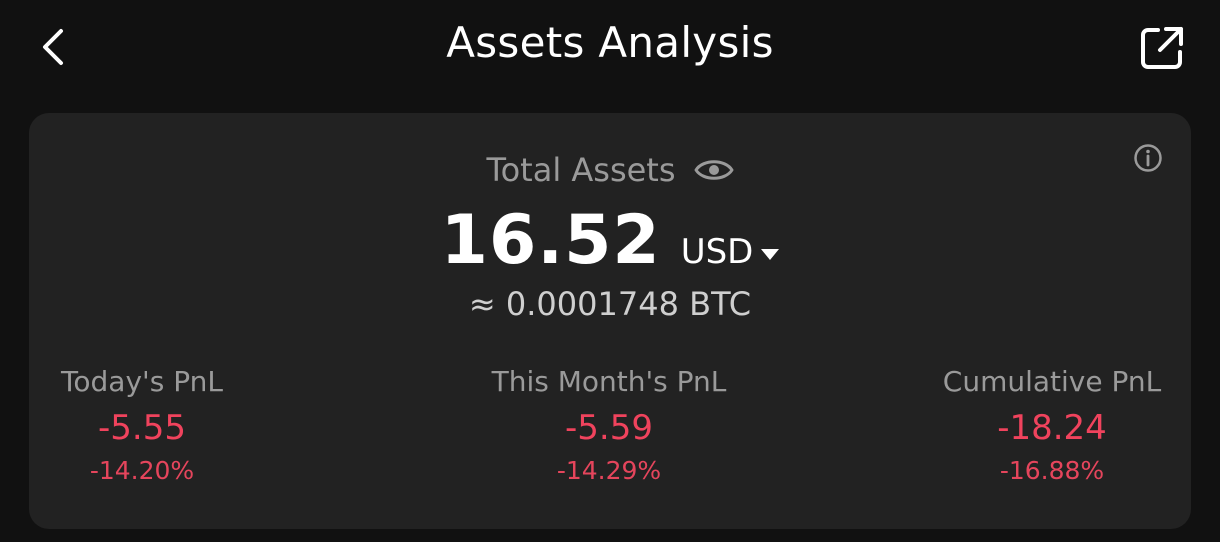 The image size is (1220, 542). What do you see at coordinates (717, 252) in the screenshot?
I see `currency-label: USD` at bounding box center [717, 252].